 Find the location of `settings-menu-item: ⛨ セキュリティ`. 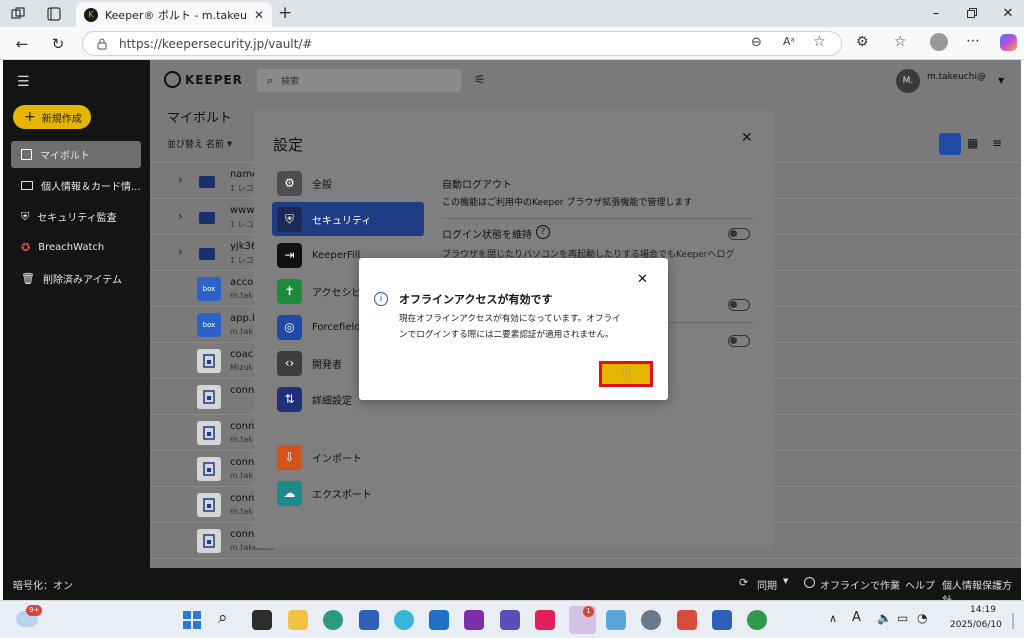

settings-menu-item: ⛨ セキュリティ is located at coordinates (348, 219).